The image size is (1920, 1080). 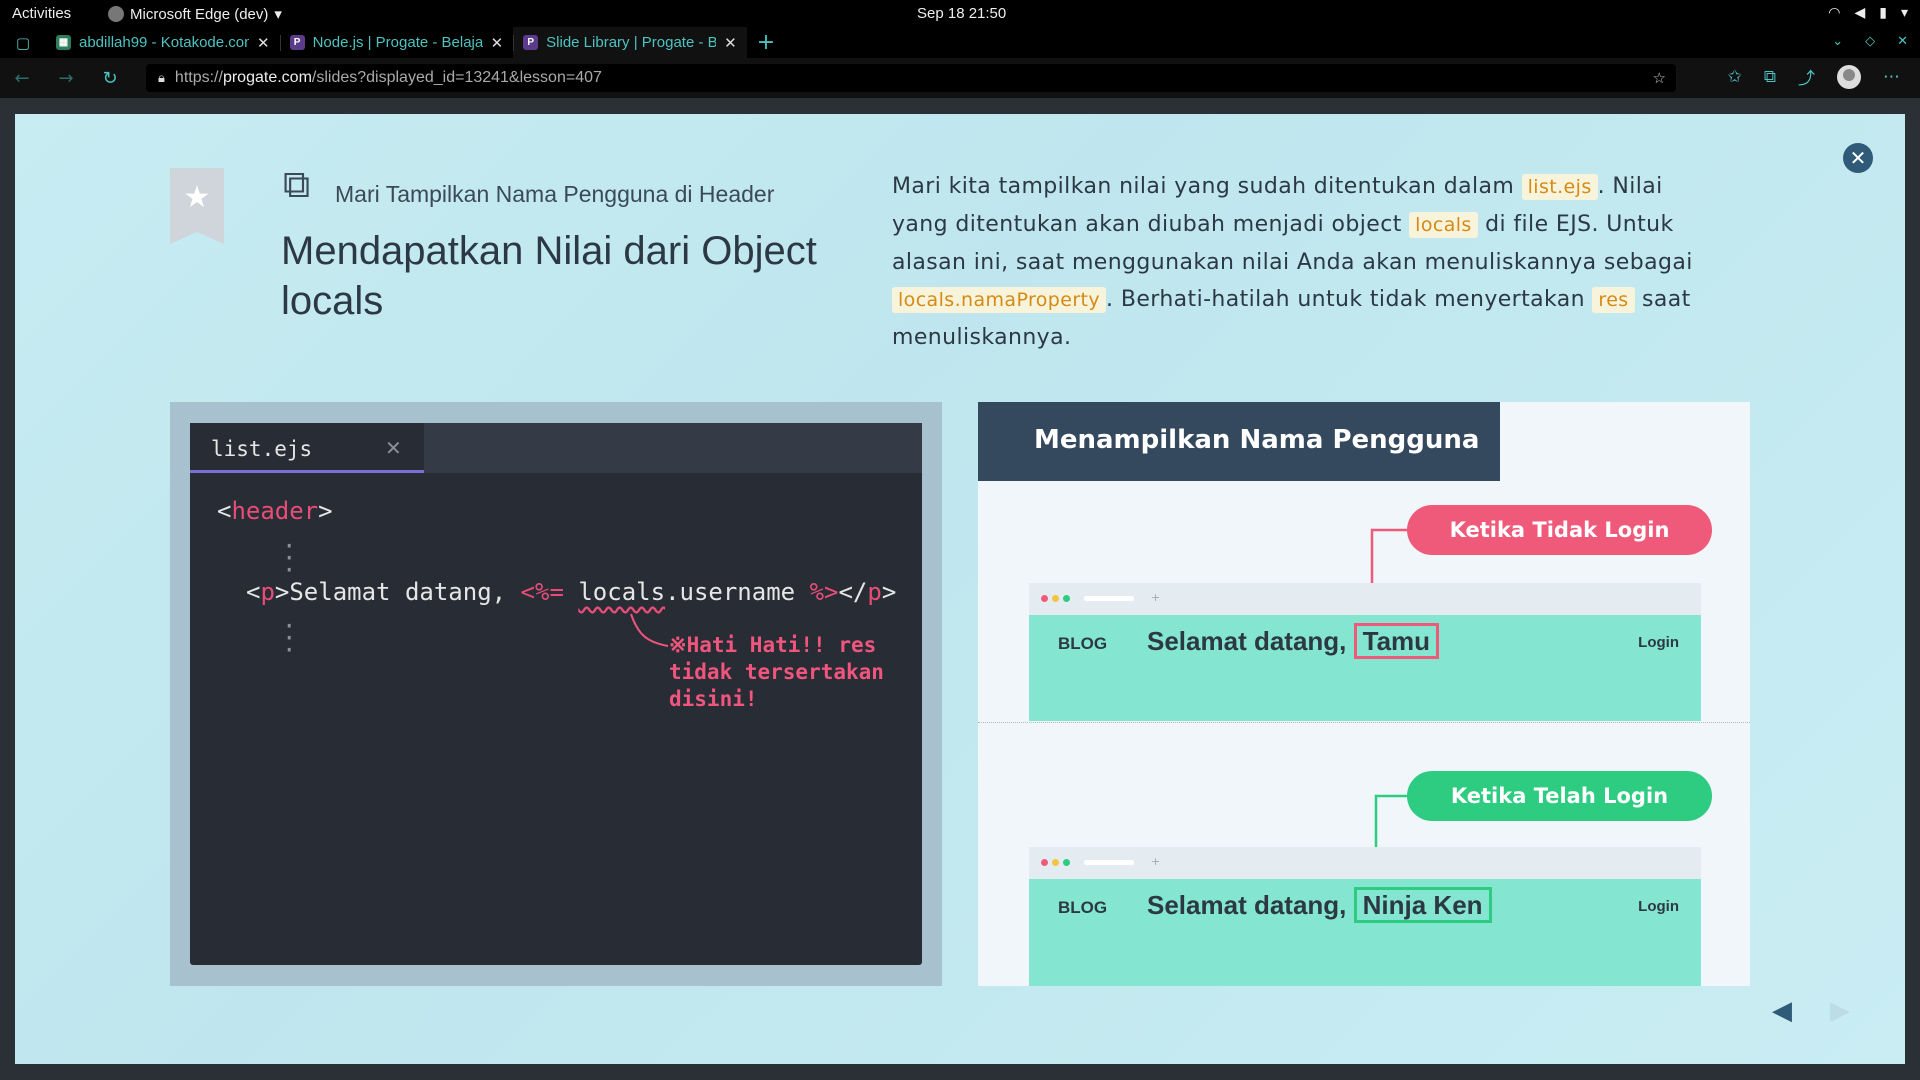 I want to click on caret-down-icon: ▾, so click(x=278, y=14).